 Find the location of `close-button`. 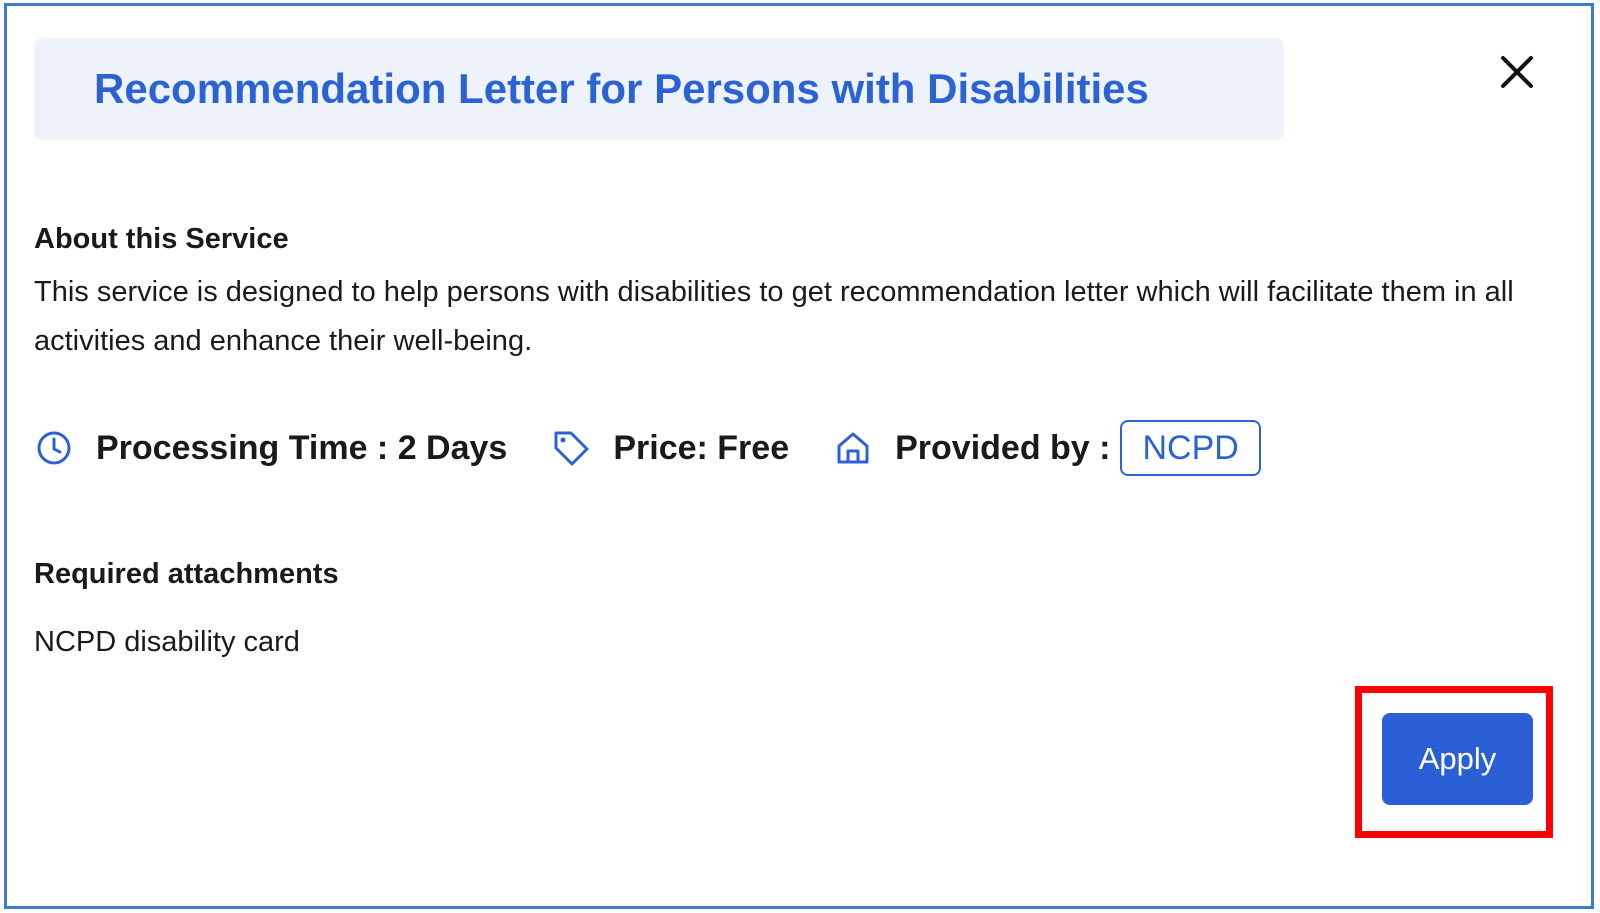

close-button is located at coordinates (1517, 72).